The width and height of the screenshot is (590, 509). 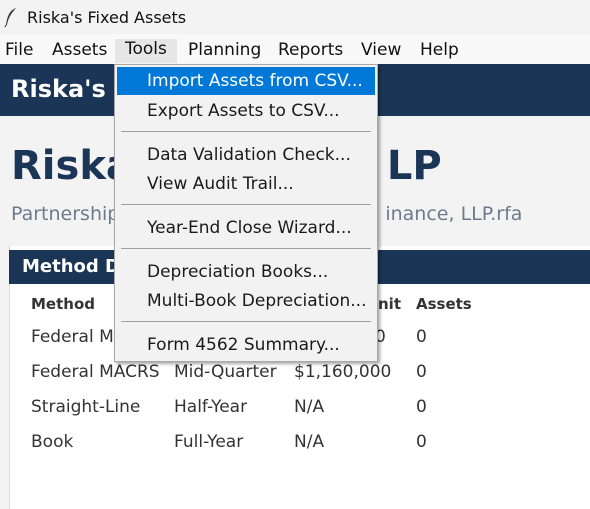 What do you see at coordinates (79, 50) in the screenshot?
I see `menu-assets: Assets` at bounding box center [79, 50].